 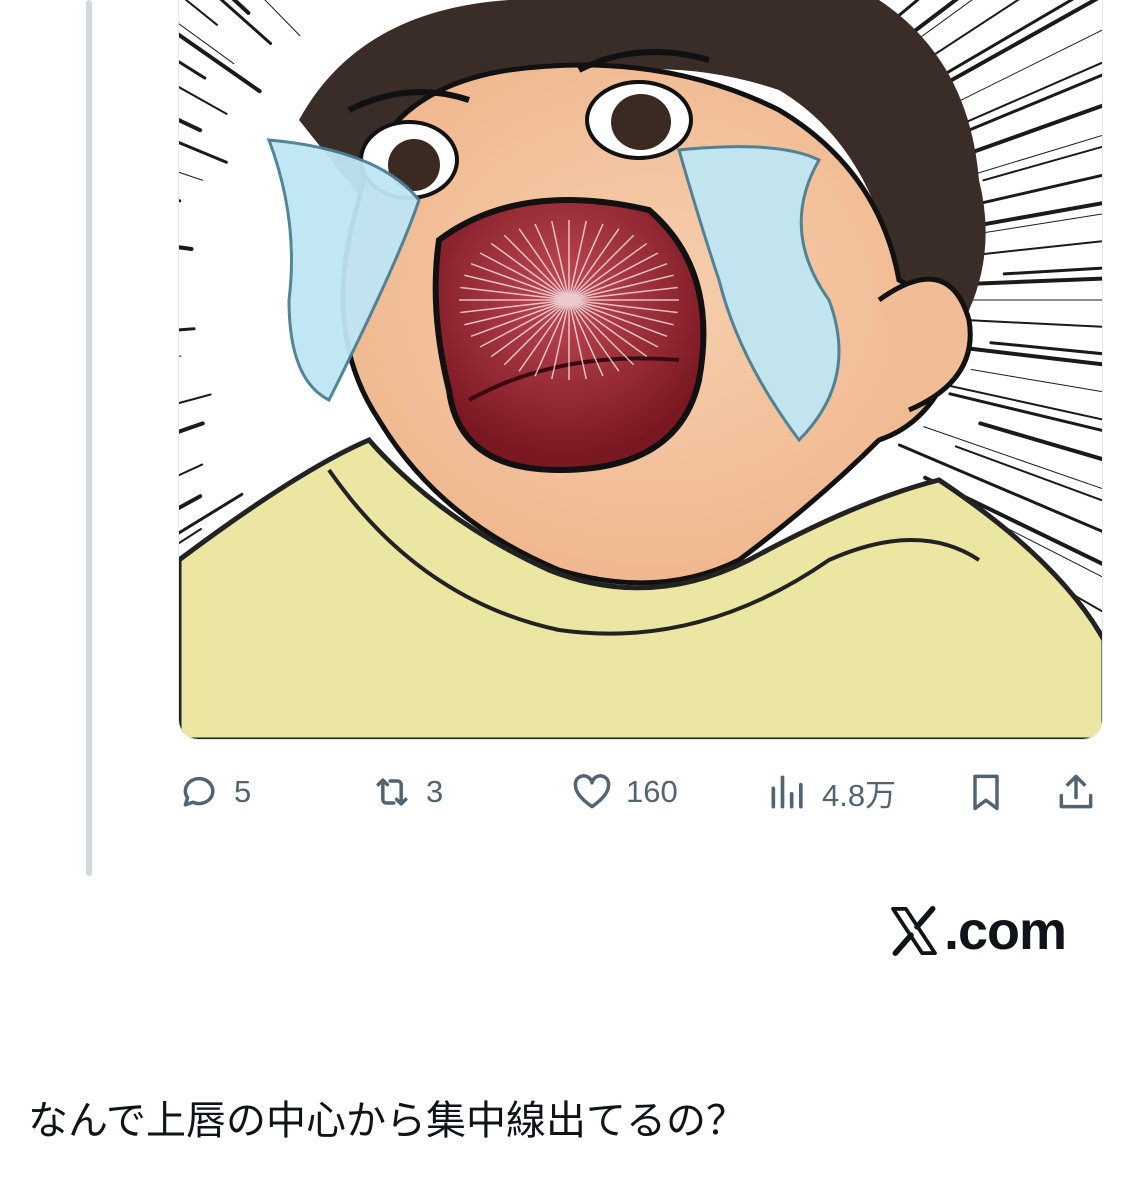 What do you see at coordinates (652, 791) in the screenshot?
I see `like-count: 160` at bounding box center [652, 791].